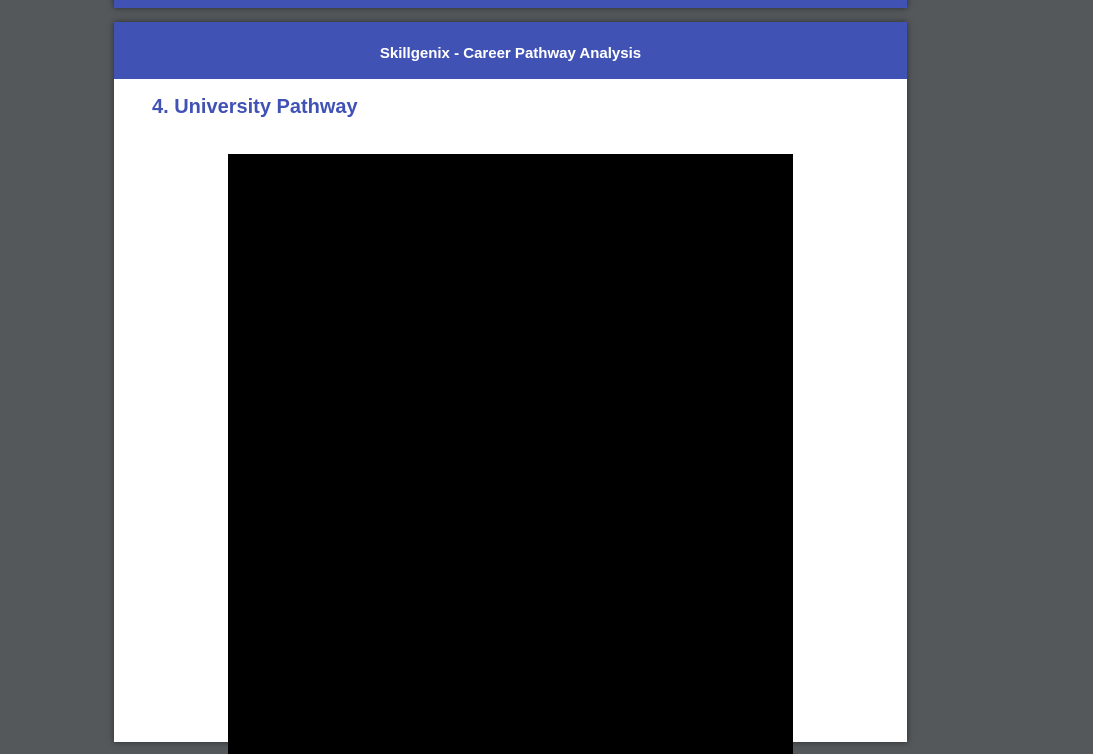 This screenshot has width=1093, height=754. I want to click on page-header: Skillgenix - Career Pathway Analysis, so click(510, 50).